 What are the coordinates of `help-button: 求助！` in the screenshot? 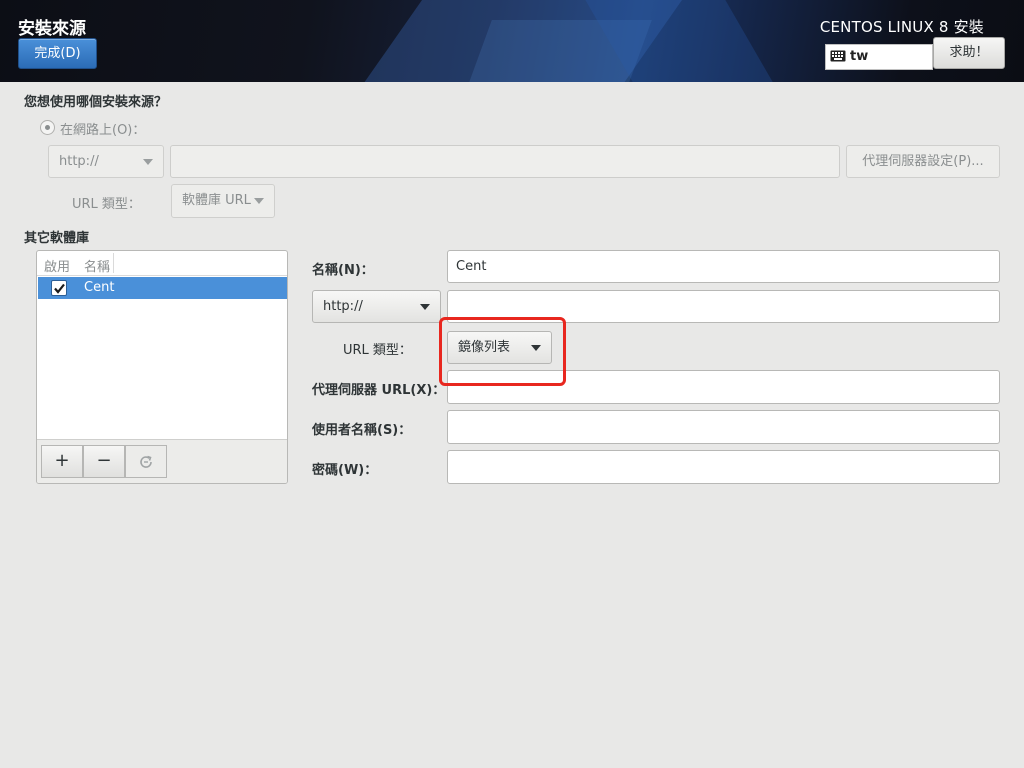 It's located at (969, 53).